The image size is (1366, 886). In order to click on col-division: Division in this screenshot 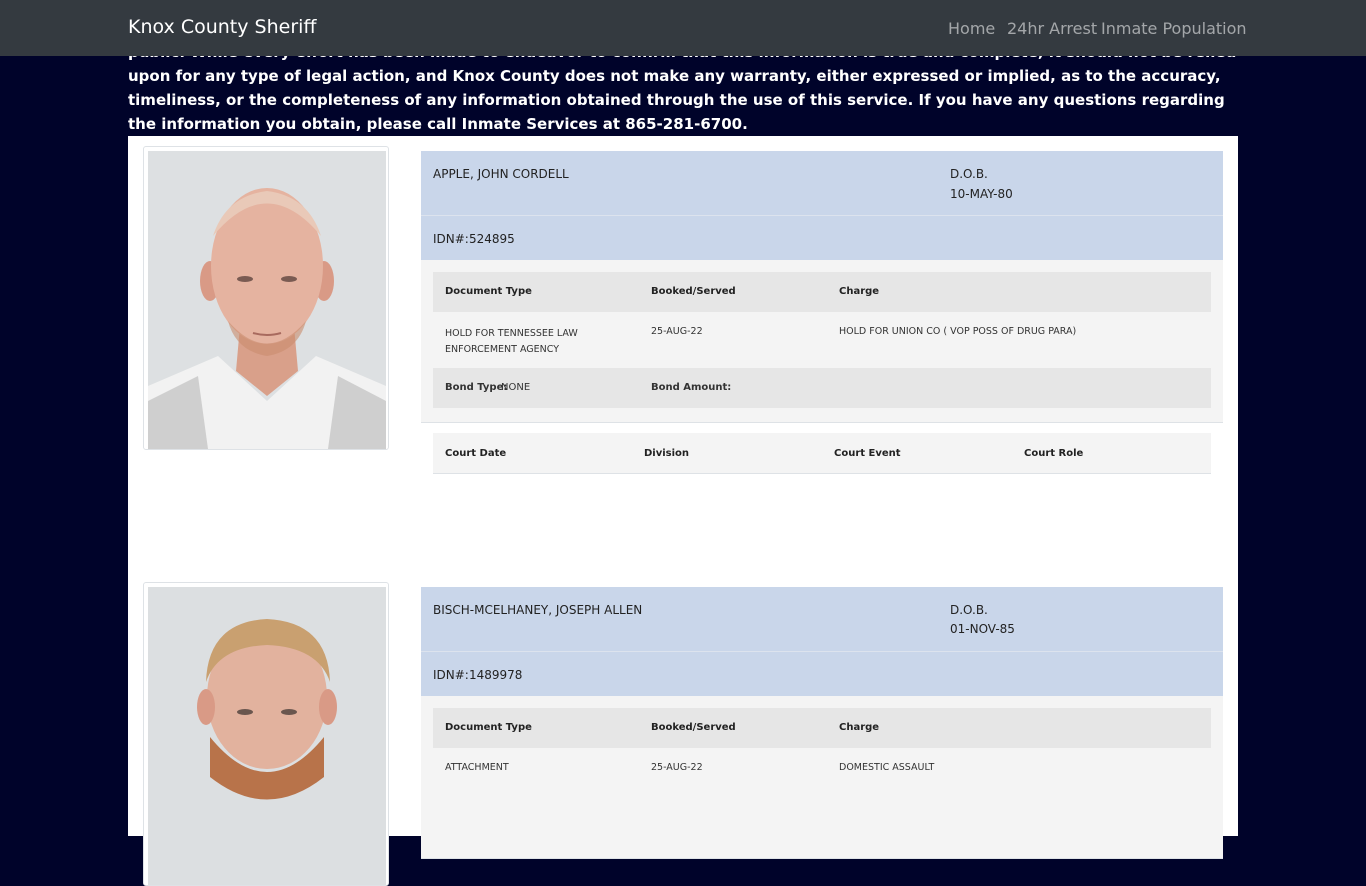, I will do `click(667, 453)`.